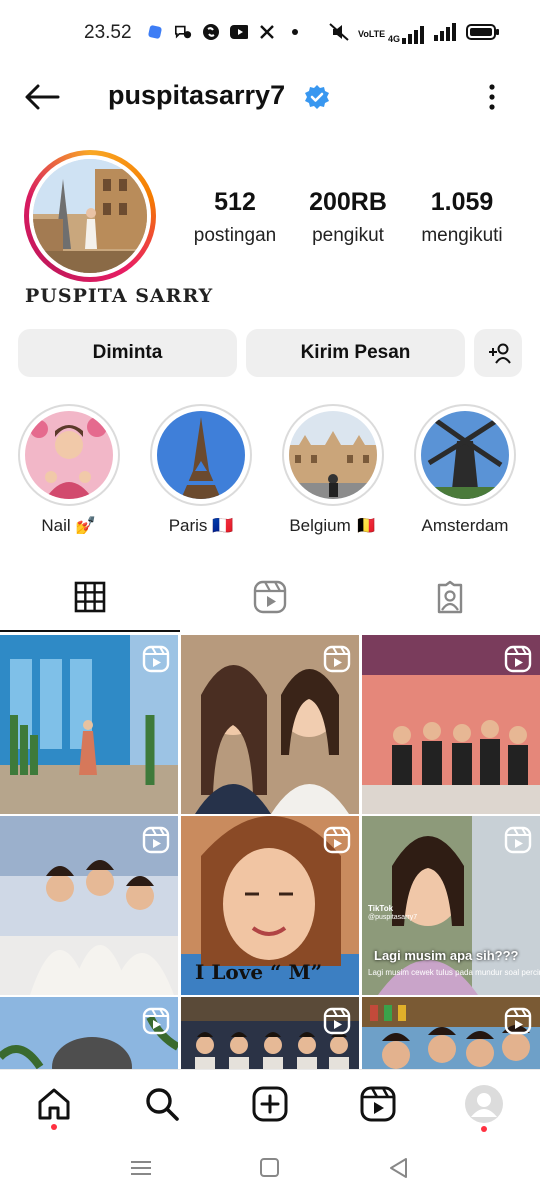 This screenshot has height=1200, width=540. What do you see at coordinates (446, 34) in the screenshot?
I see `signal-icon` at bounding box center [446, 34].